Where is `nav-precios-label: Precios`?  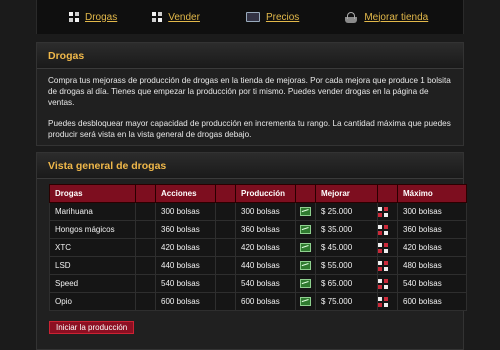 nav-precios-label: Precios is located at coordinates (282, 17).